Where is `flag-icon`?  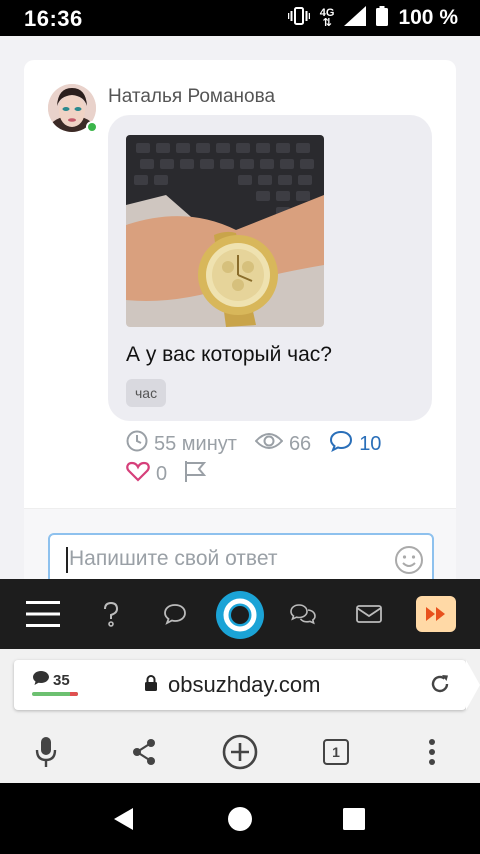 flag-icon is located at coordinates (195, 474).